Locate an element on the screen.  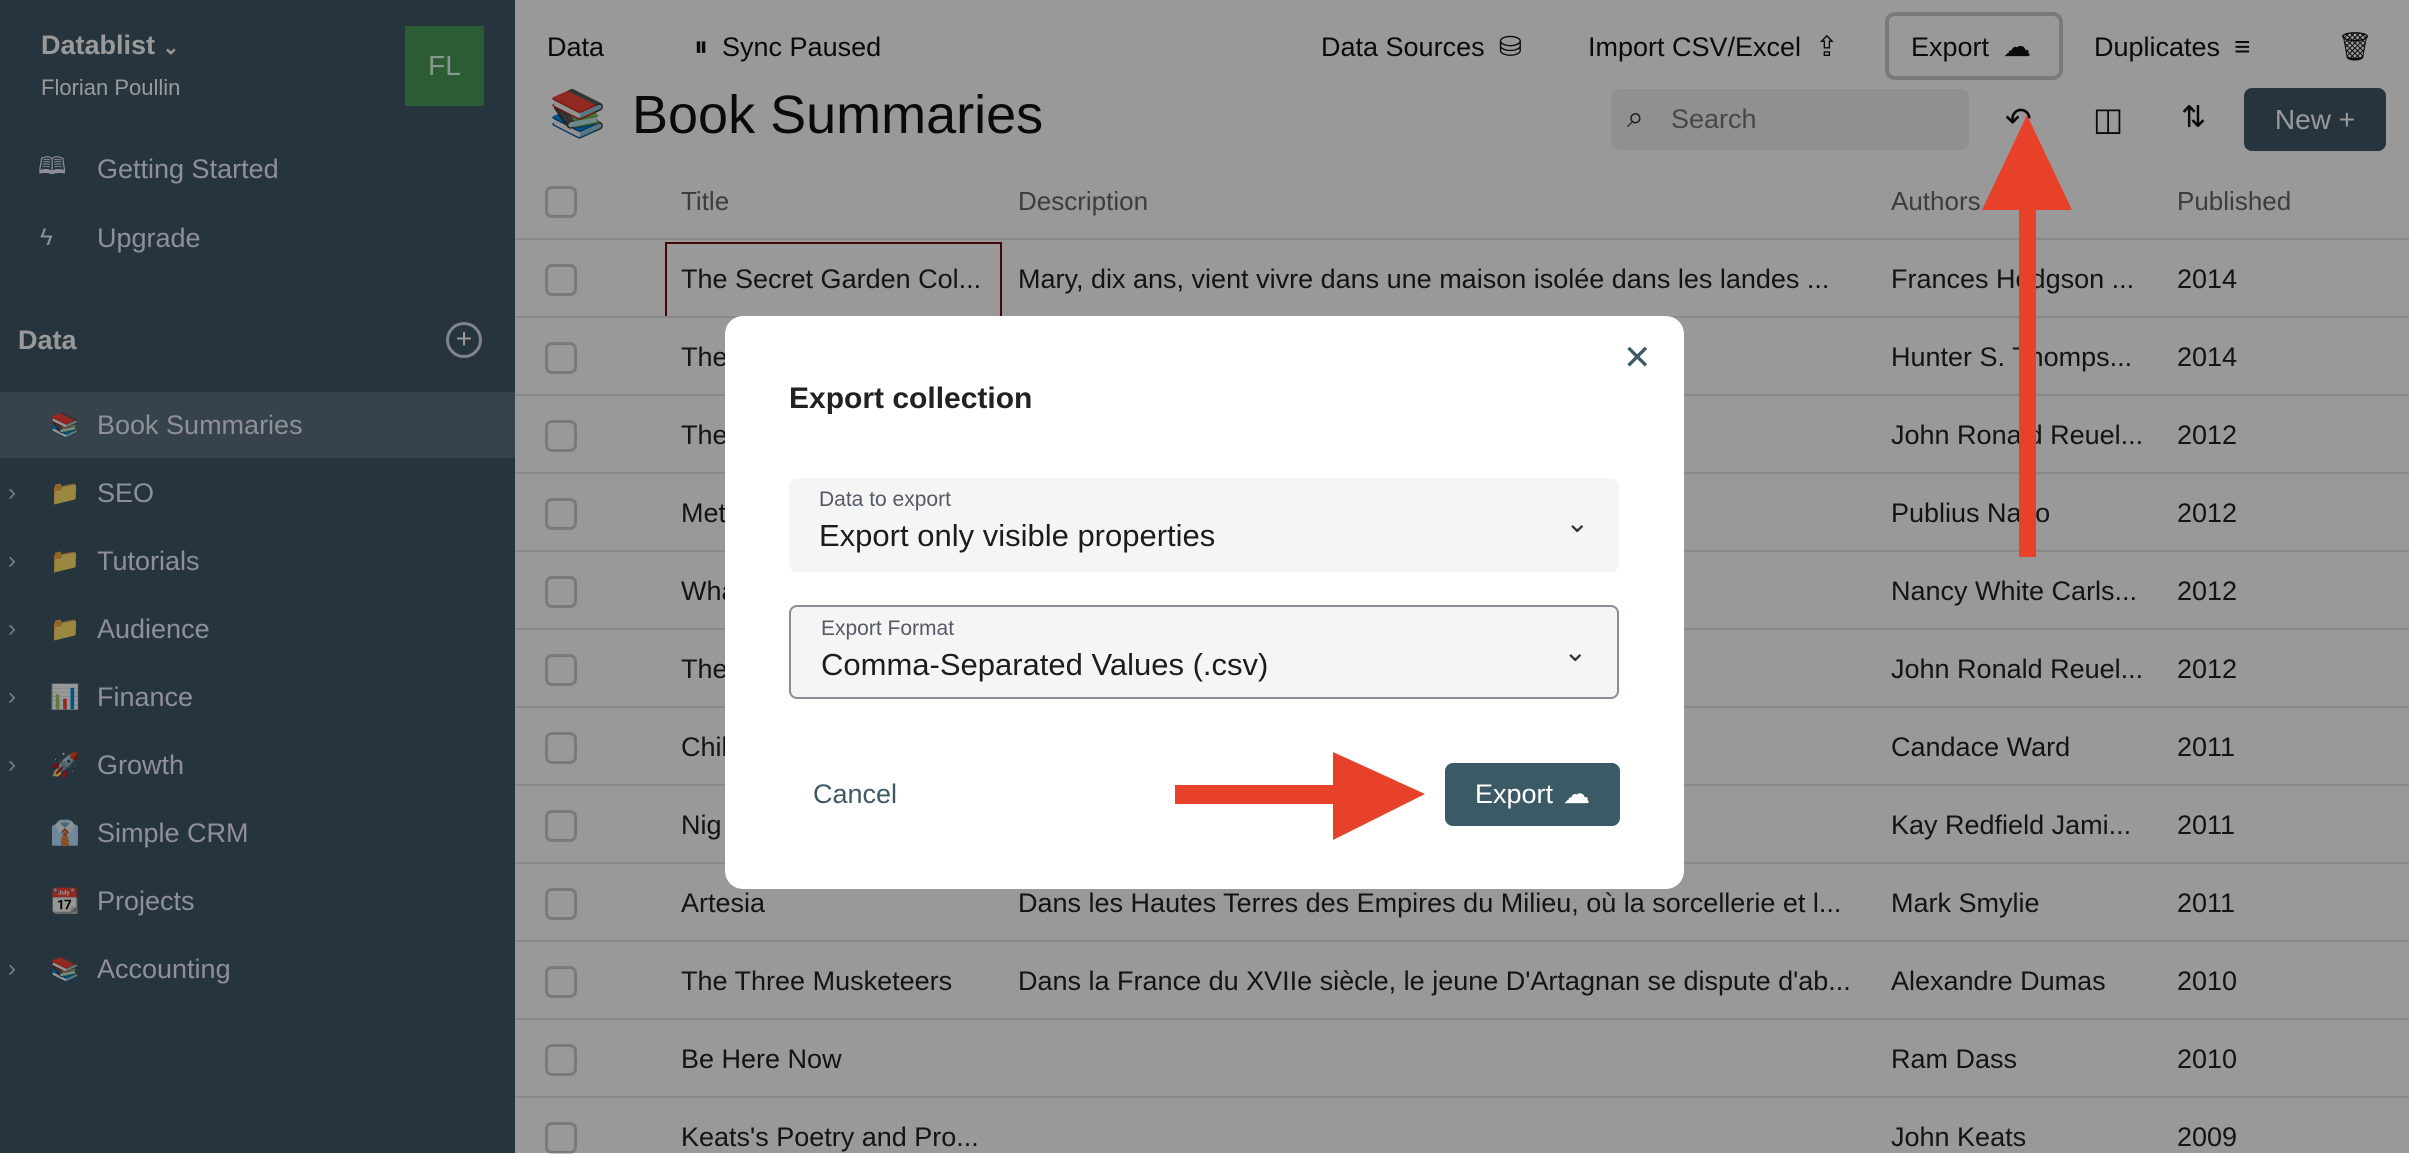
arrow-right-annotation is located at coordinates (1300, 796).